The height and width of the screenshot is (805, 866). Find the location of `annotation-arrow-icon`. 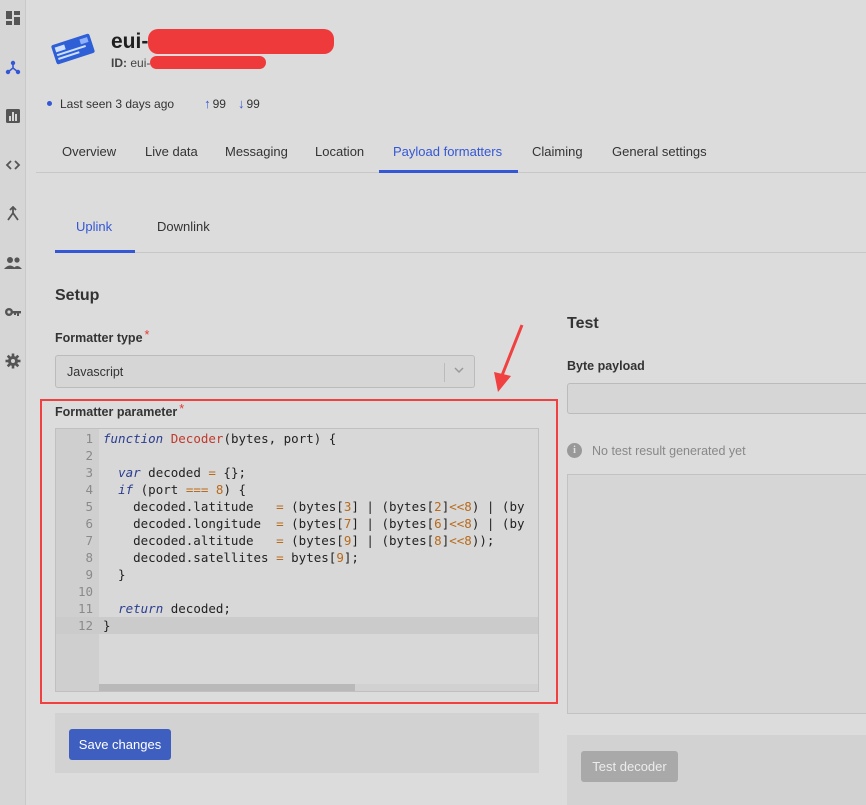

annotation-arrow-icon is located at coordinates (509, 358).